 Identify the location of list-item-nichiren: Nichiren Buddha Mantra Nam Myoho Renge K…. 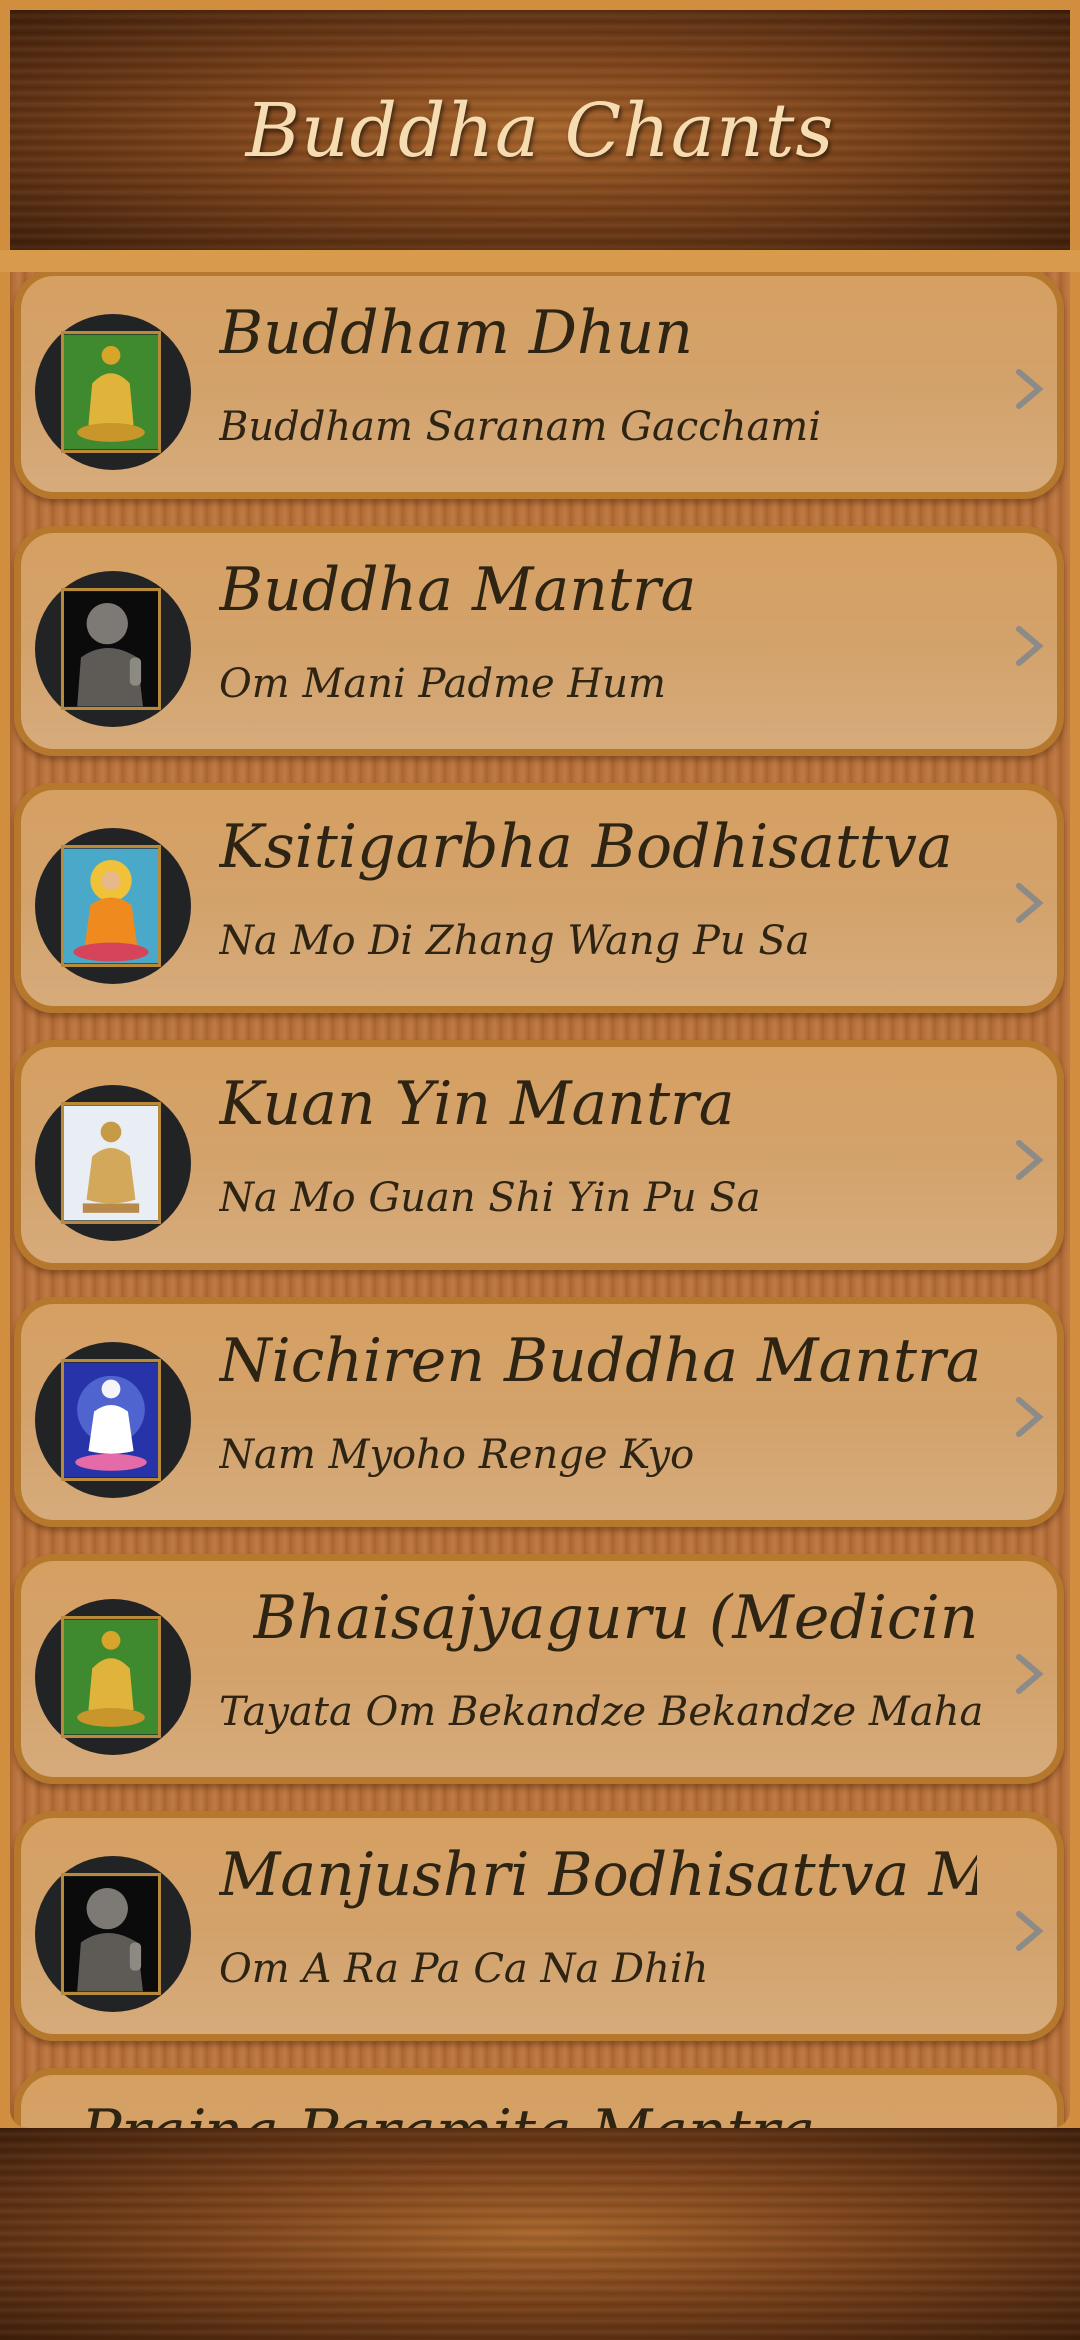
(539, 1412).